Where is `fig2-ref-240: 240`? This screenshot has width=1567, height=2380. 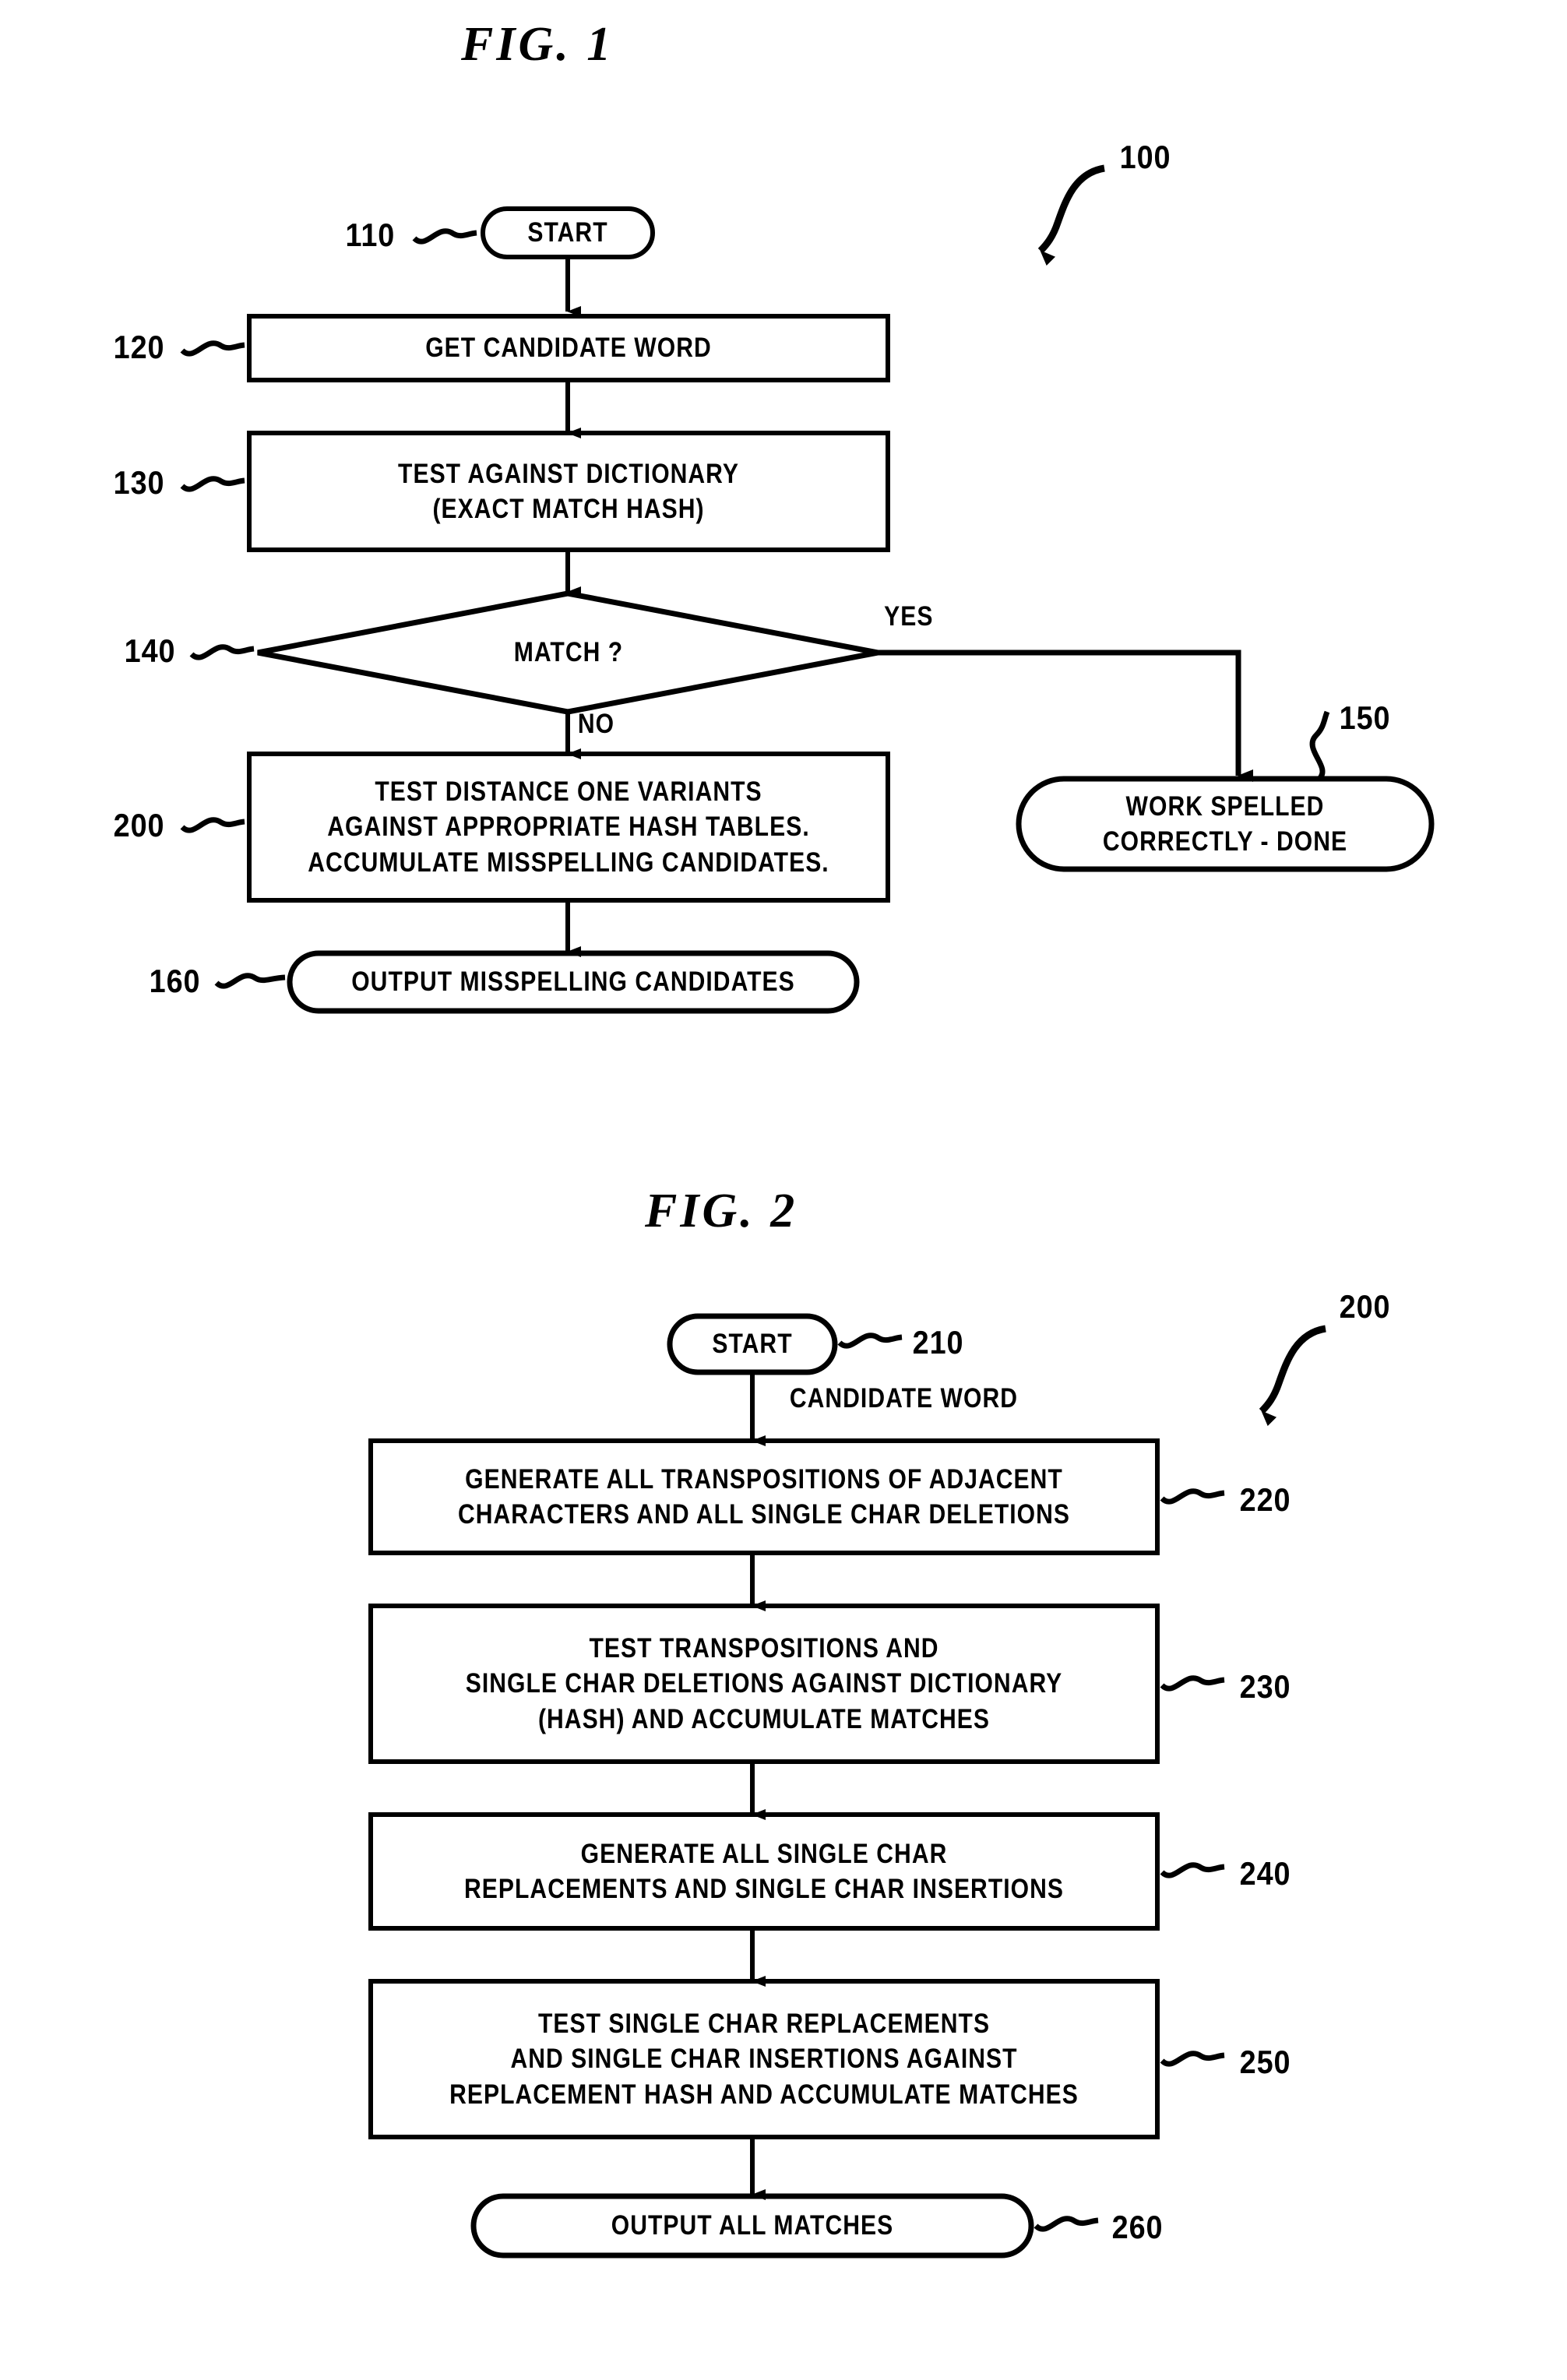 fig2-ref-240: 240 is located at coordinates (1265, 1873).